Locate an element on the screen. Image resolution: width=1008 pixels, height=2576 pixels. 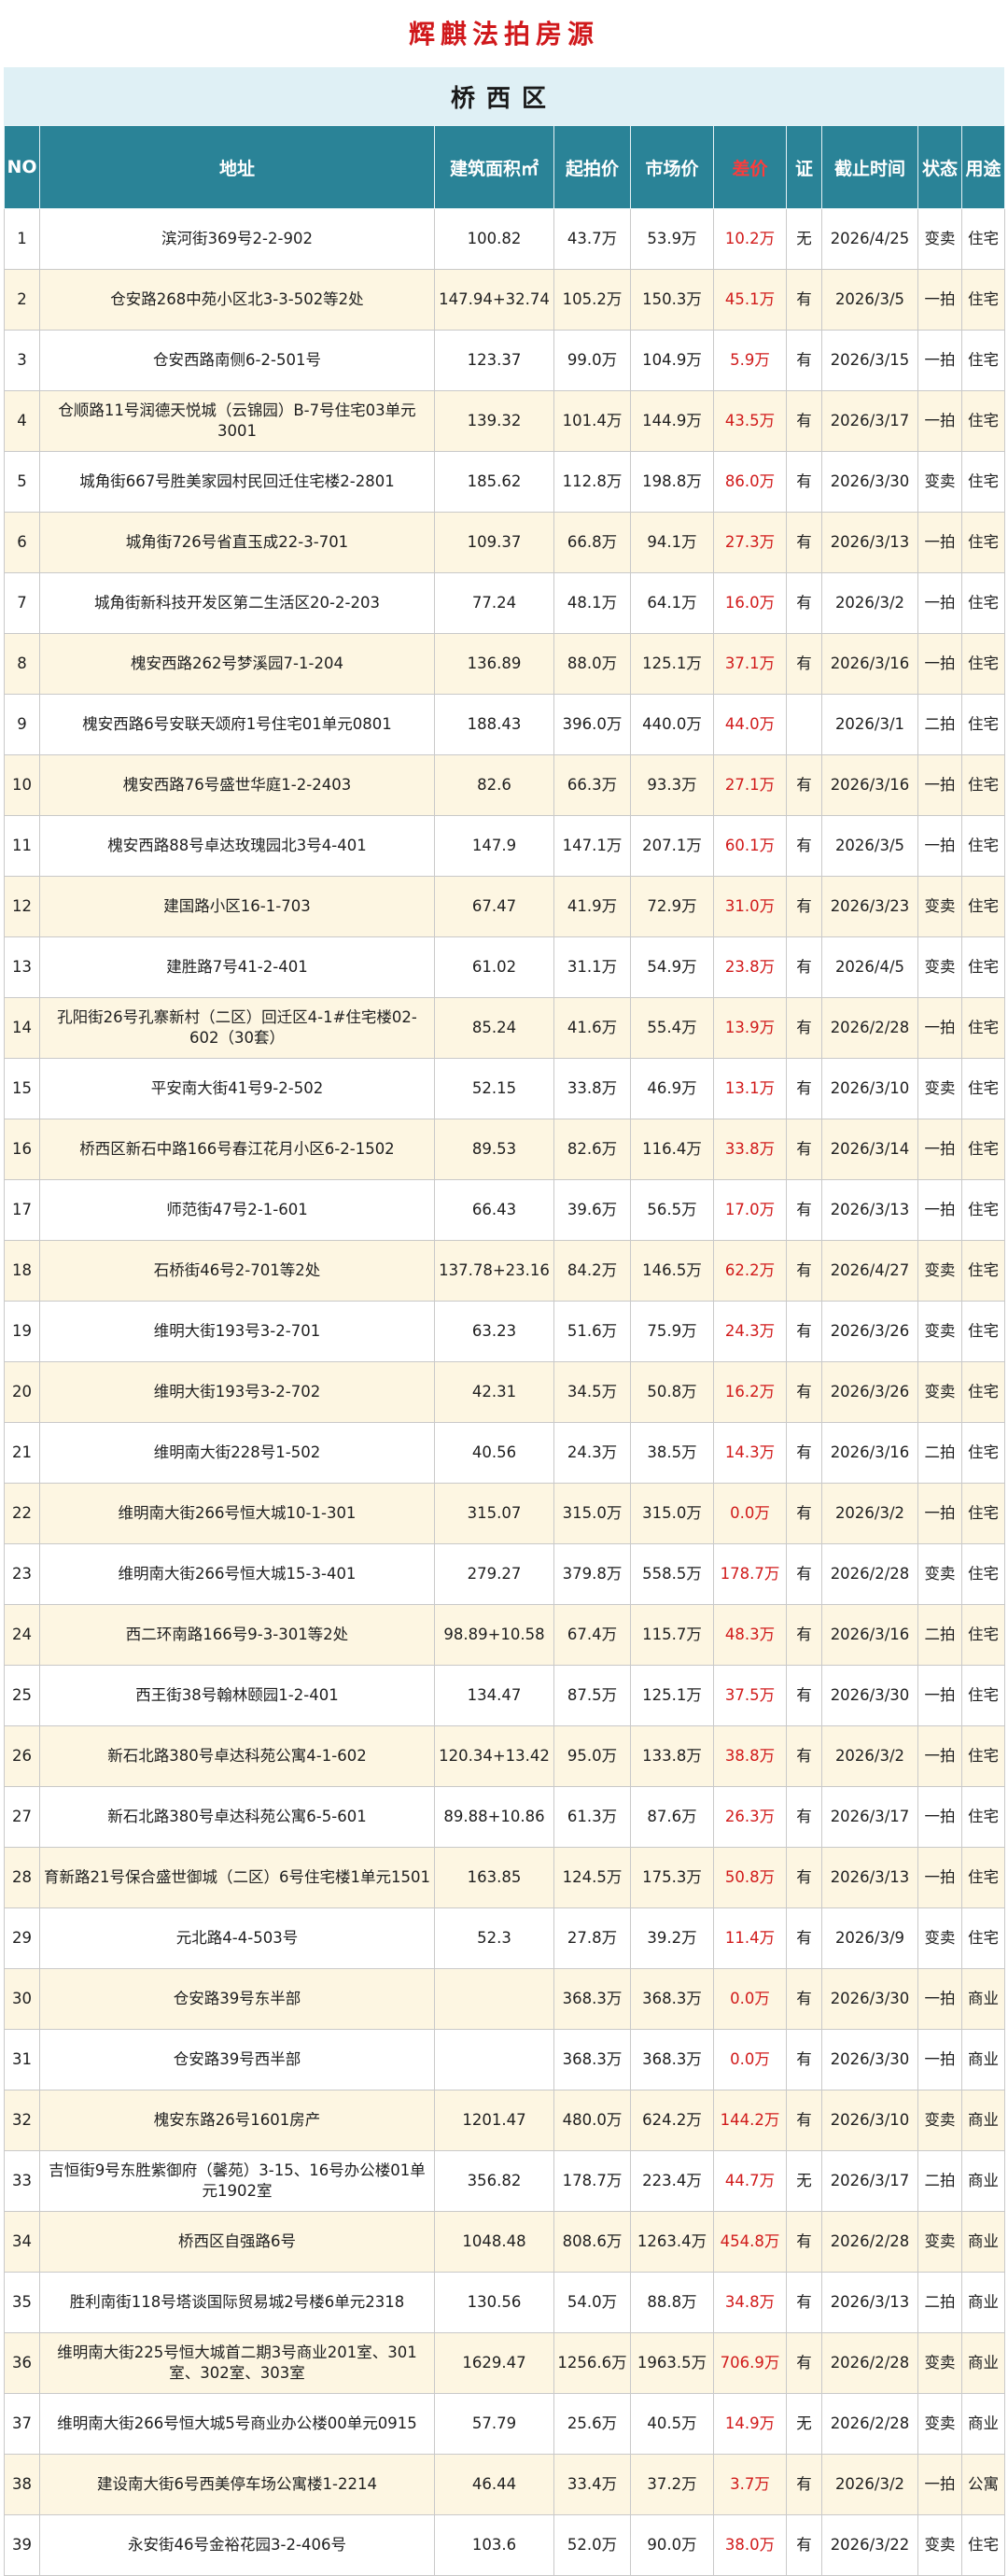
cell-market-price: 64.1万 is located at coordinates (672, 603).